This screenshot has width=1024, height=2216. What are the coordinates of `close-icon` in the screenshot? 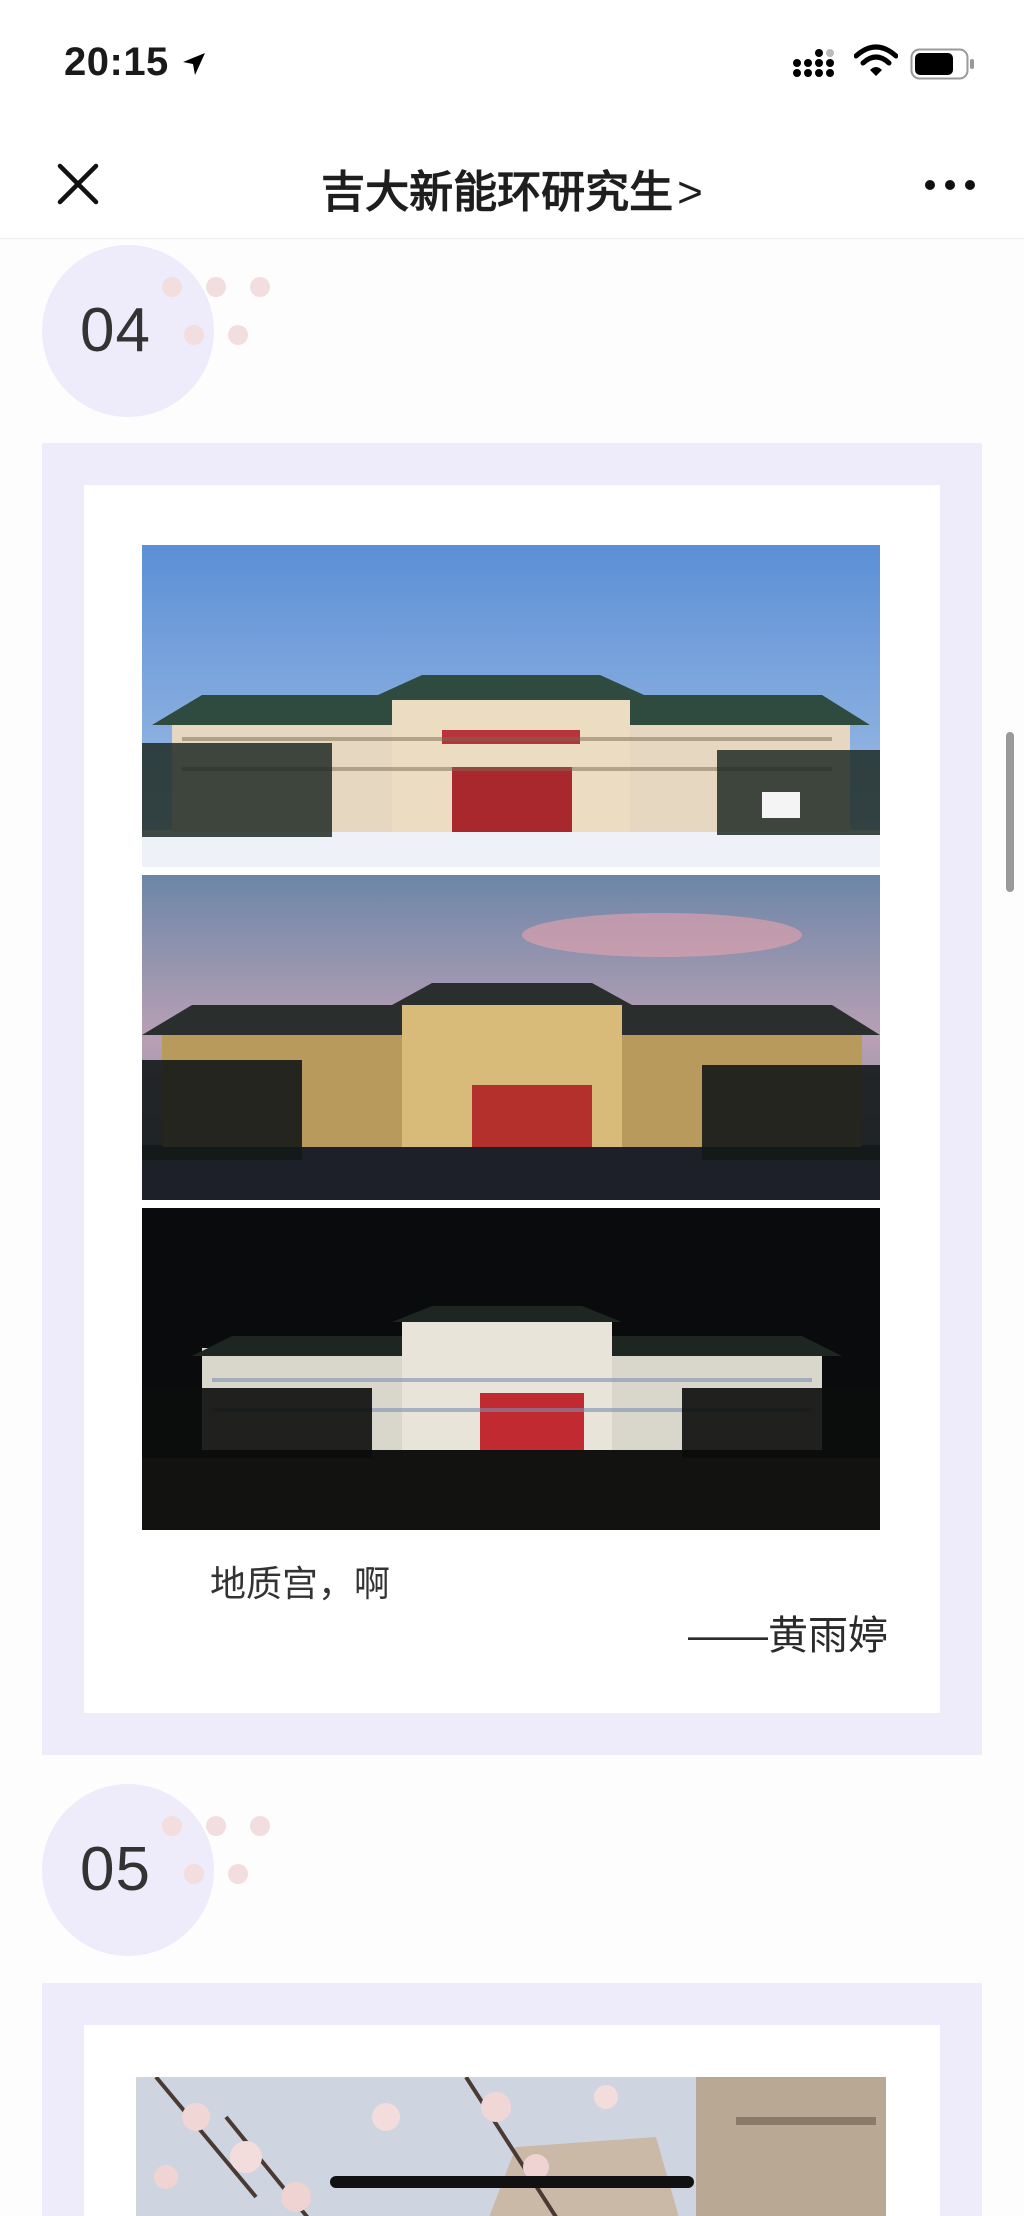 It's located at (78, 184).